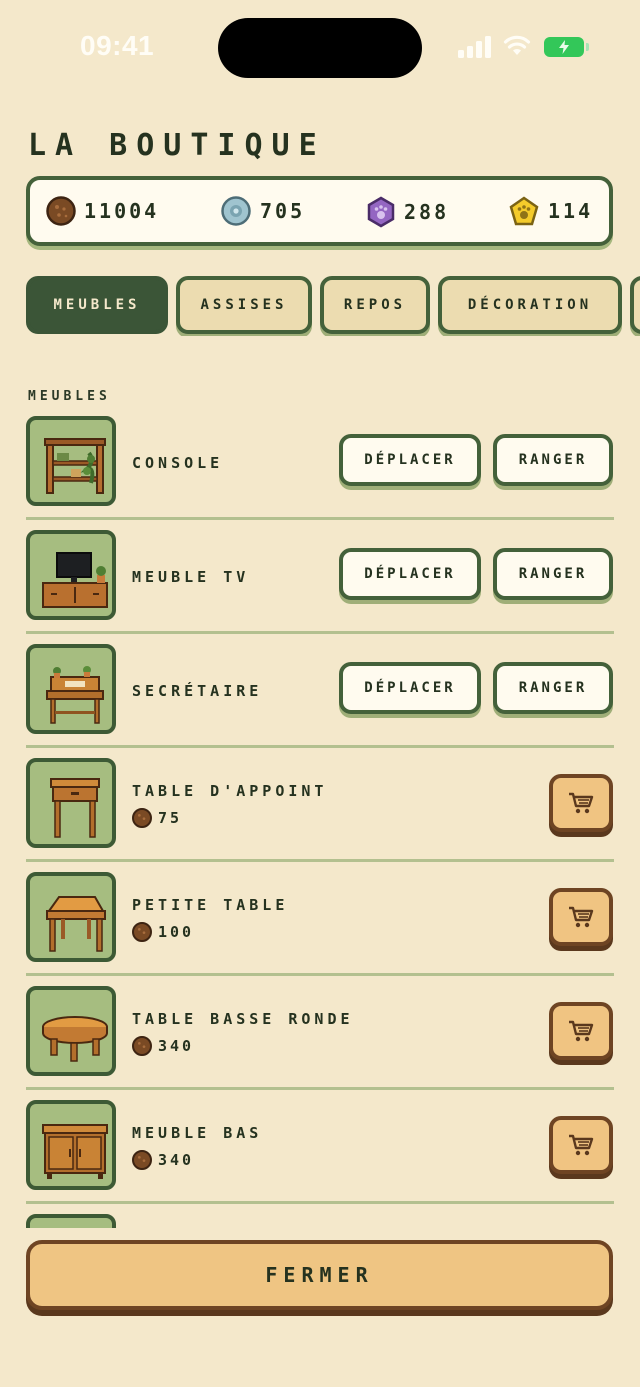 The height and width of the screenshot is (1387, 640). Describe the element at coordinates (635, 305) in the screenshot. I see `tab-next-partial` at that location.